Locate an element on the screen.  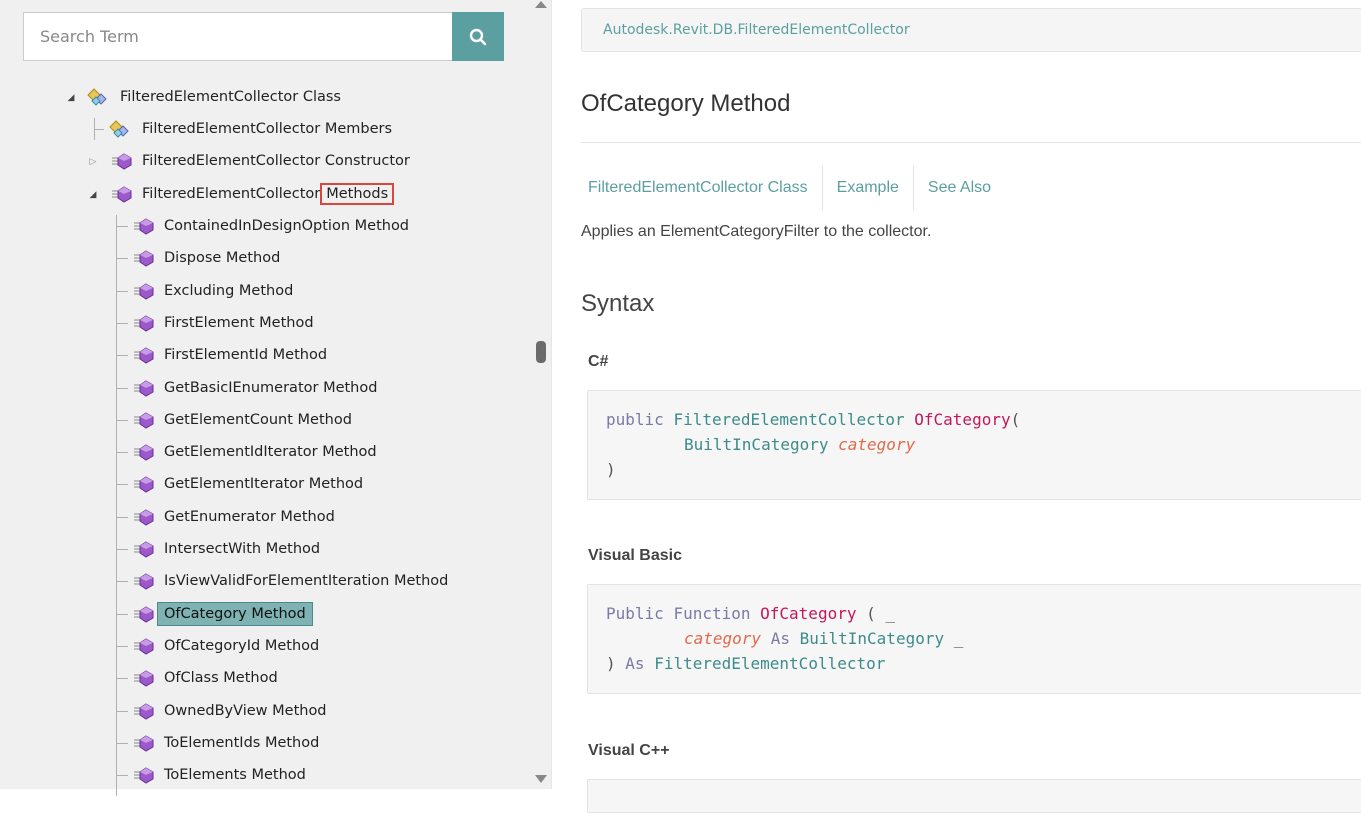
nav-scrollbar is located at coordinates (541, 394).